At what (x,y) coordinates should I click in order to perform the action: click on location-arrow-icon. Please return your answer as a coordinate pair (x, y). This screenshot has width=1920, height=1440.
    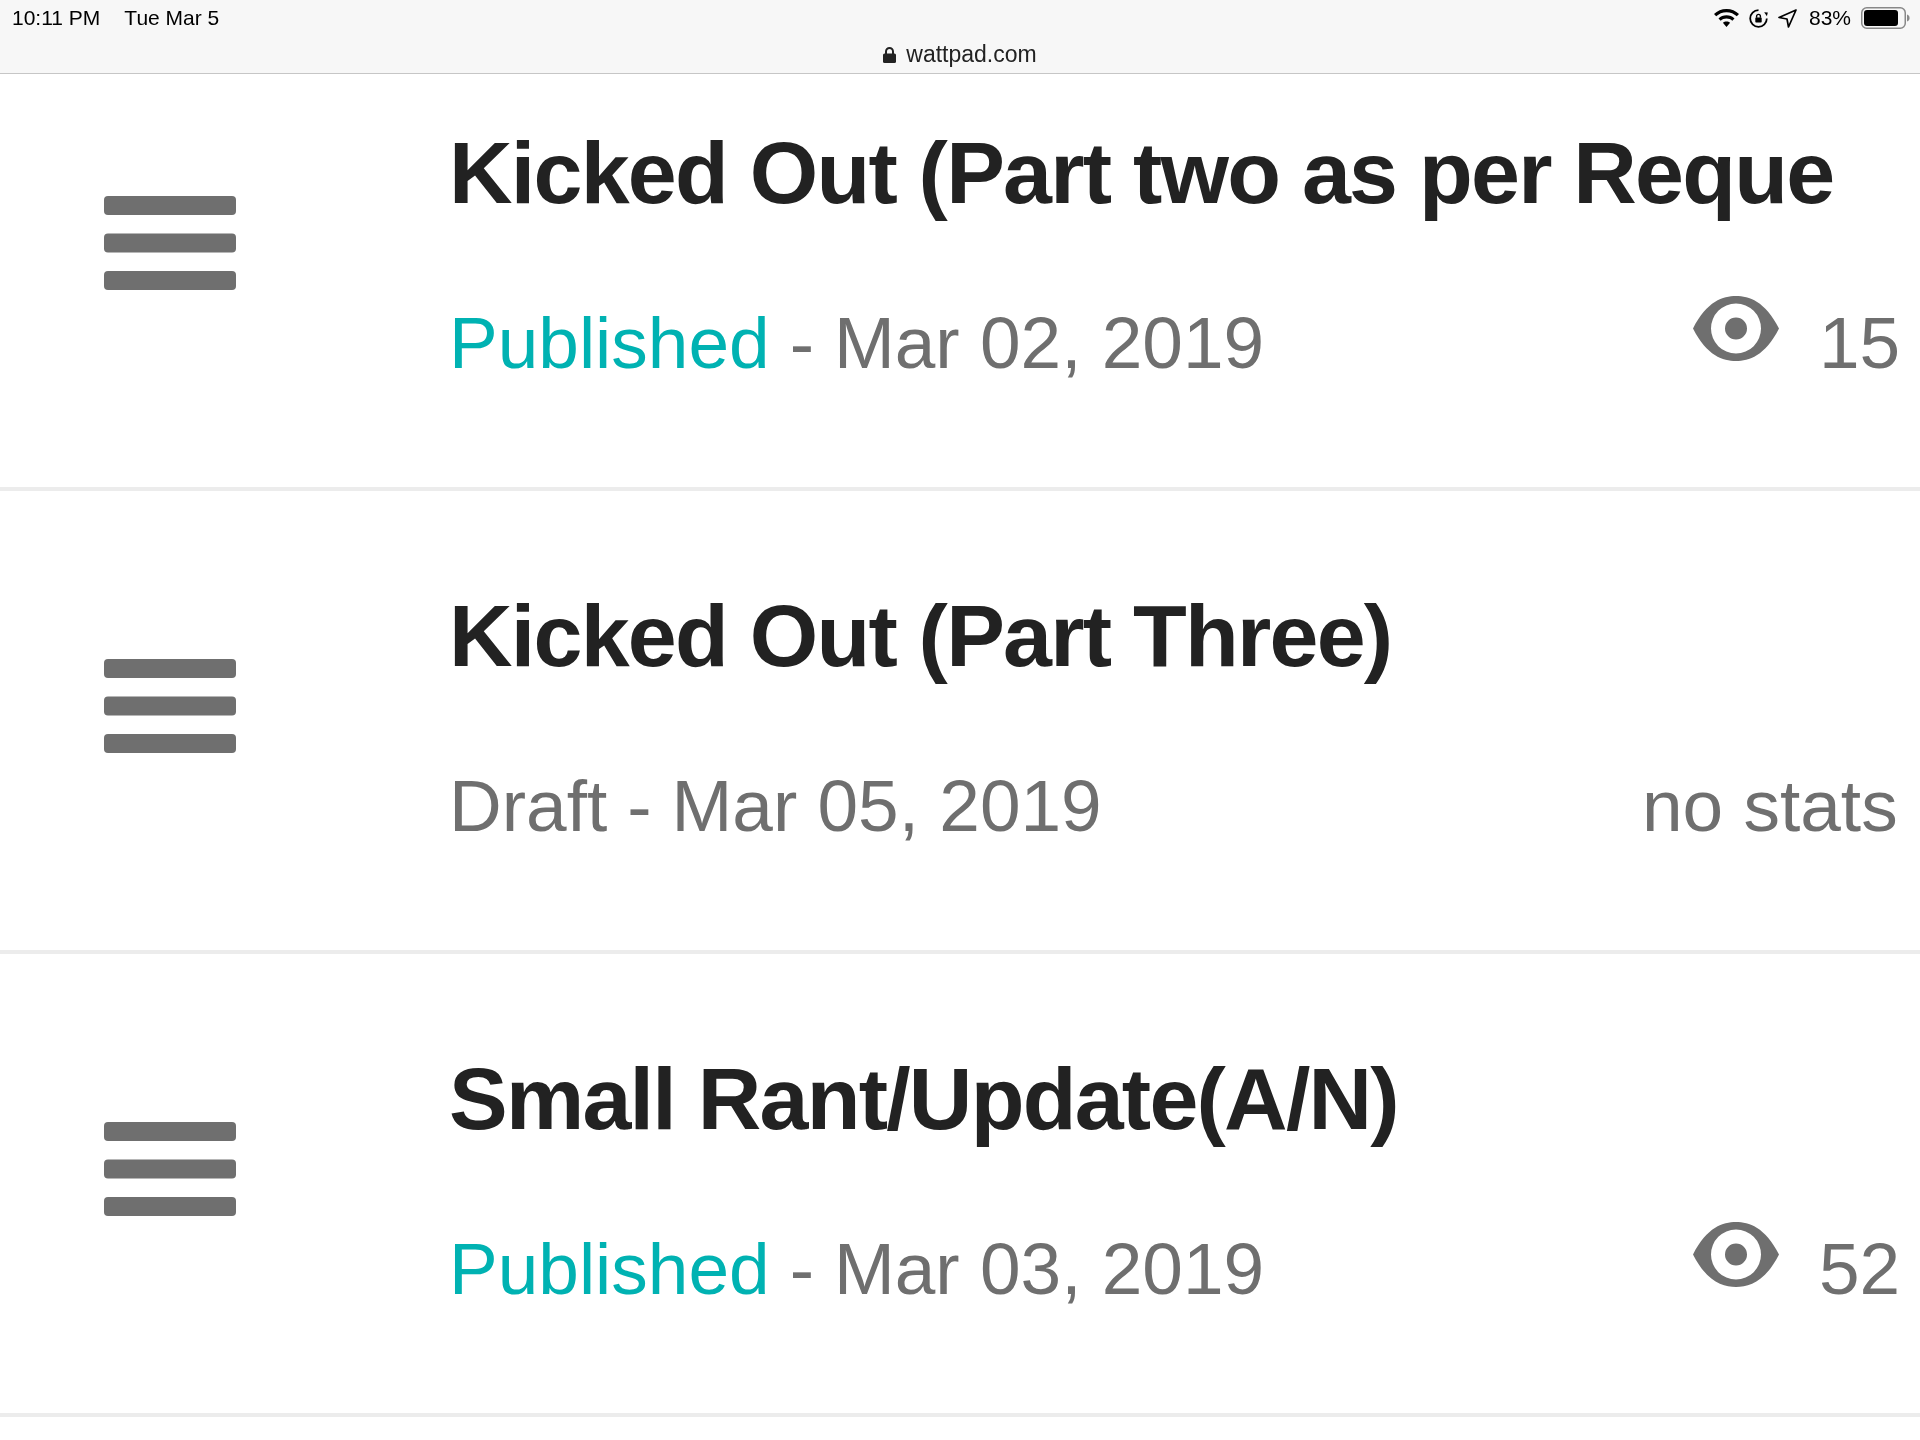
    Looking at the image, I should click on (1787, 18).